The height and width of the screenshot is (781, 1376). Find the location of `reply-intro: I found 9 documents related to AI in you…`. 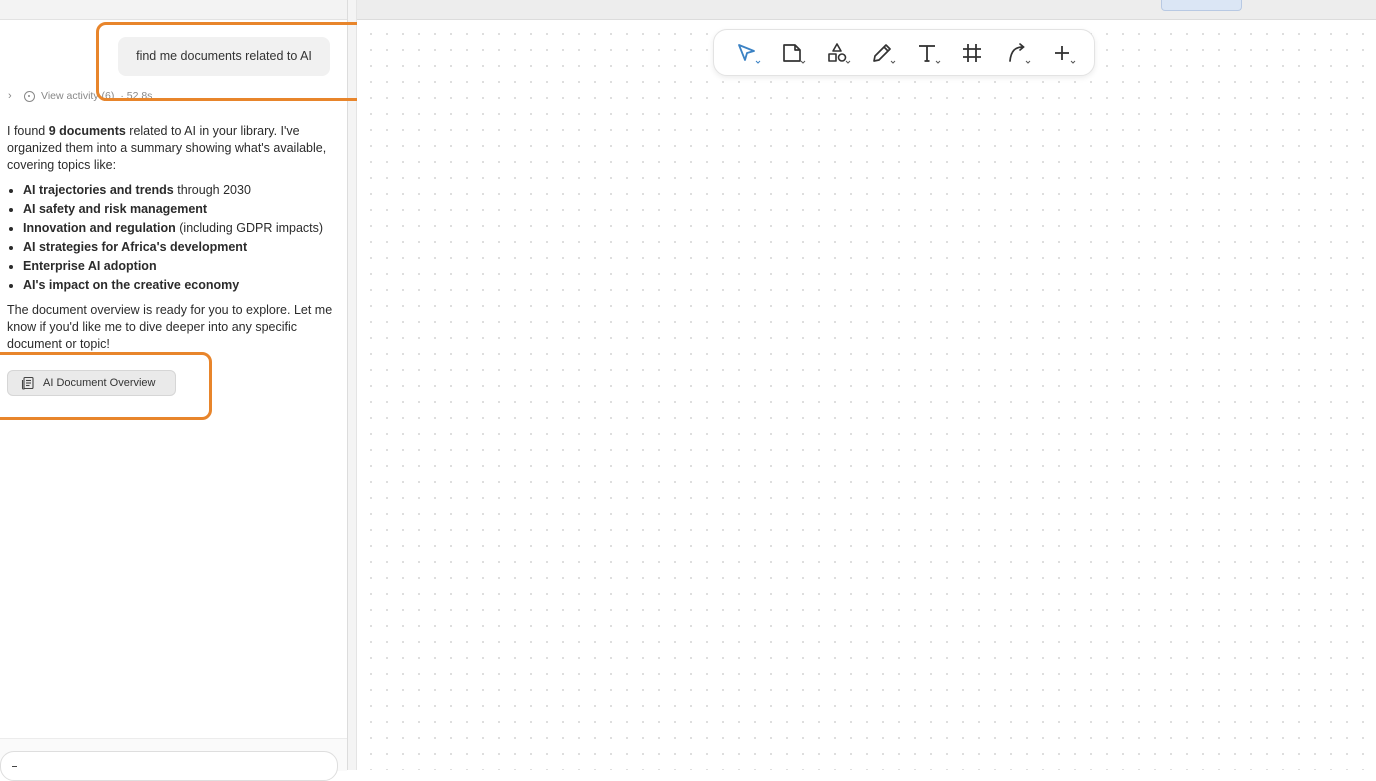

reply-intro: I found 9 documents related to AI in you… is located at coordinates (167, 148).